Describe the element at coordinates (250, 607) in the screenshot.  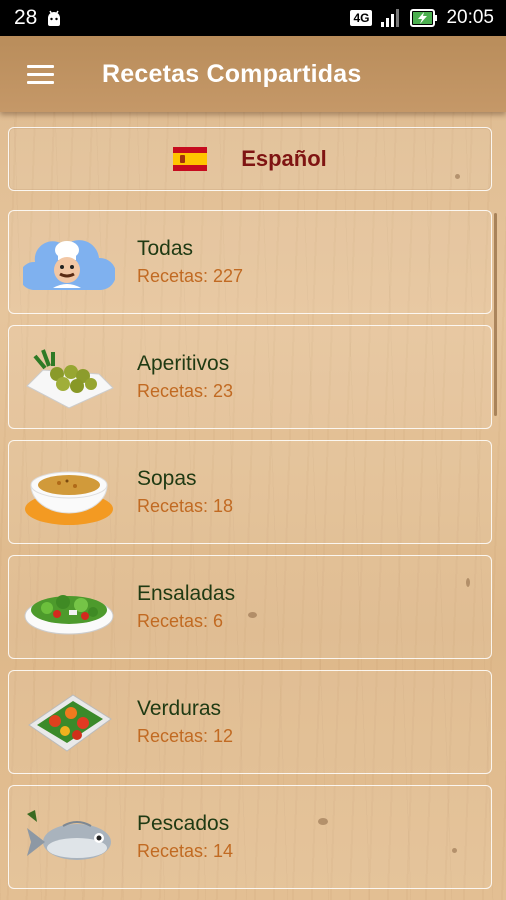
I see `category-item-ensaladas: Ensaladas Recetas: 6` at that location.